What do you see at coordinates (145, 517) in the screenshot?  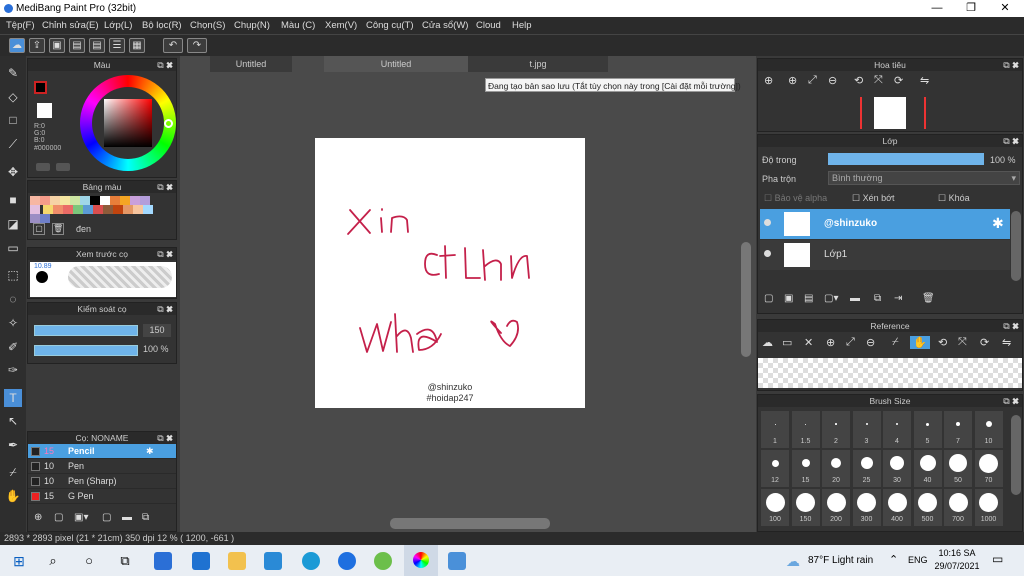 I see `duplicate-icon: ⧉` at bounding box center [145, 517].